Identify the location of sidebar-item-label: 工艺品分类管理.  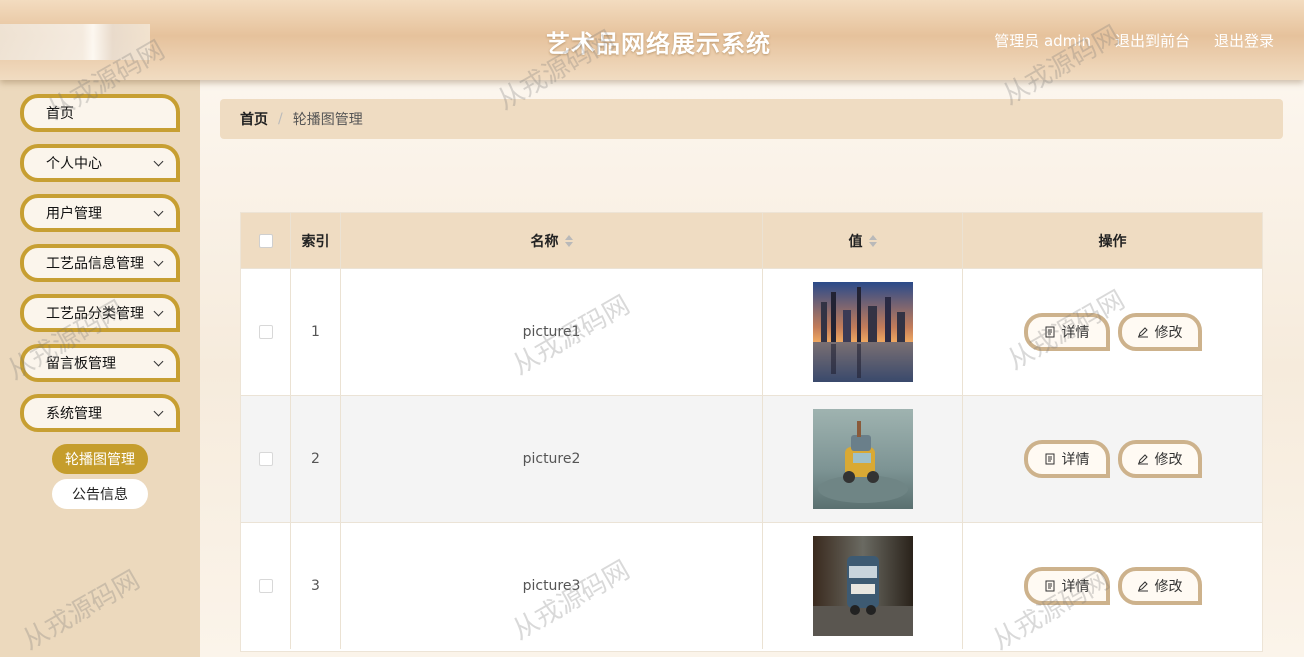
(95, 314).